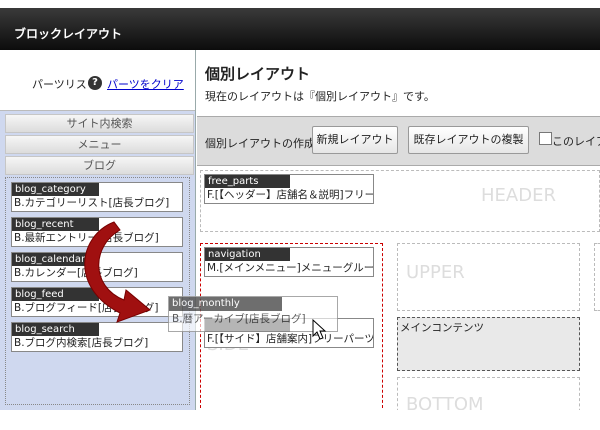 Image resolution: width=600 pixels, height=430 pixels. What do you see at coordinates (92, 203) in the screenshot?
I see `part-desc: B.カテゴリーリスト[店長ブログ]` at bounding box center [92, 203].